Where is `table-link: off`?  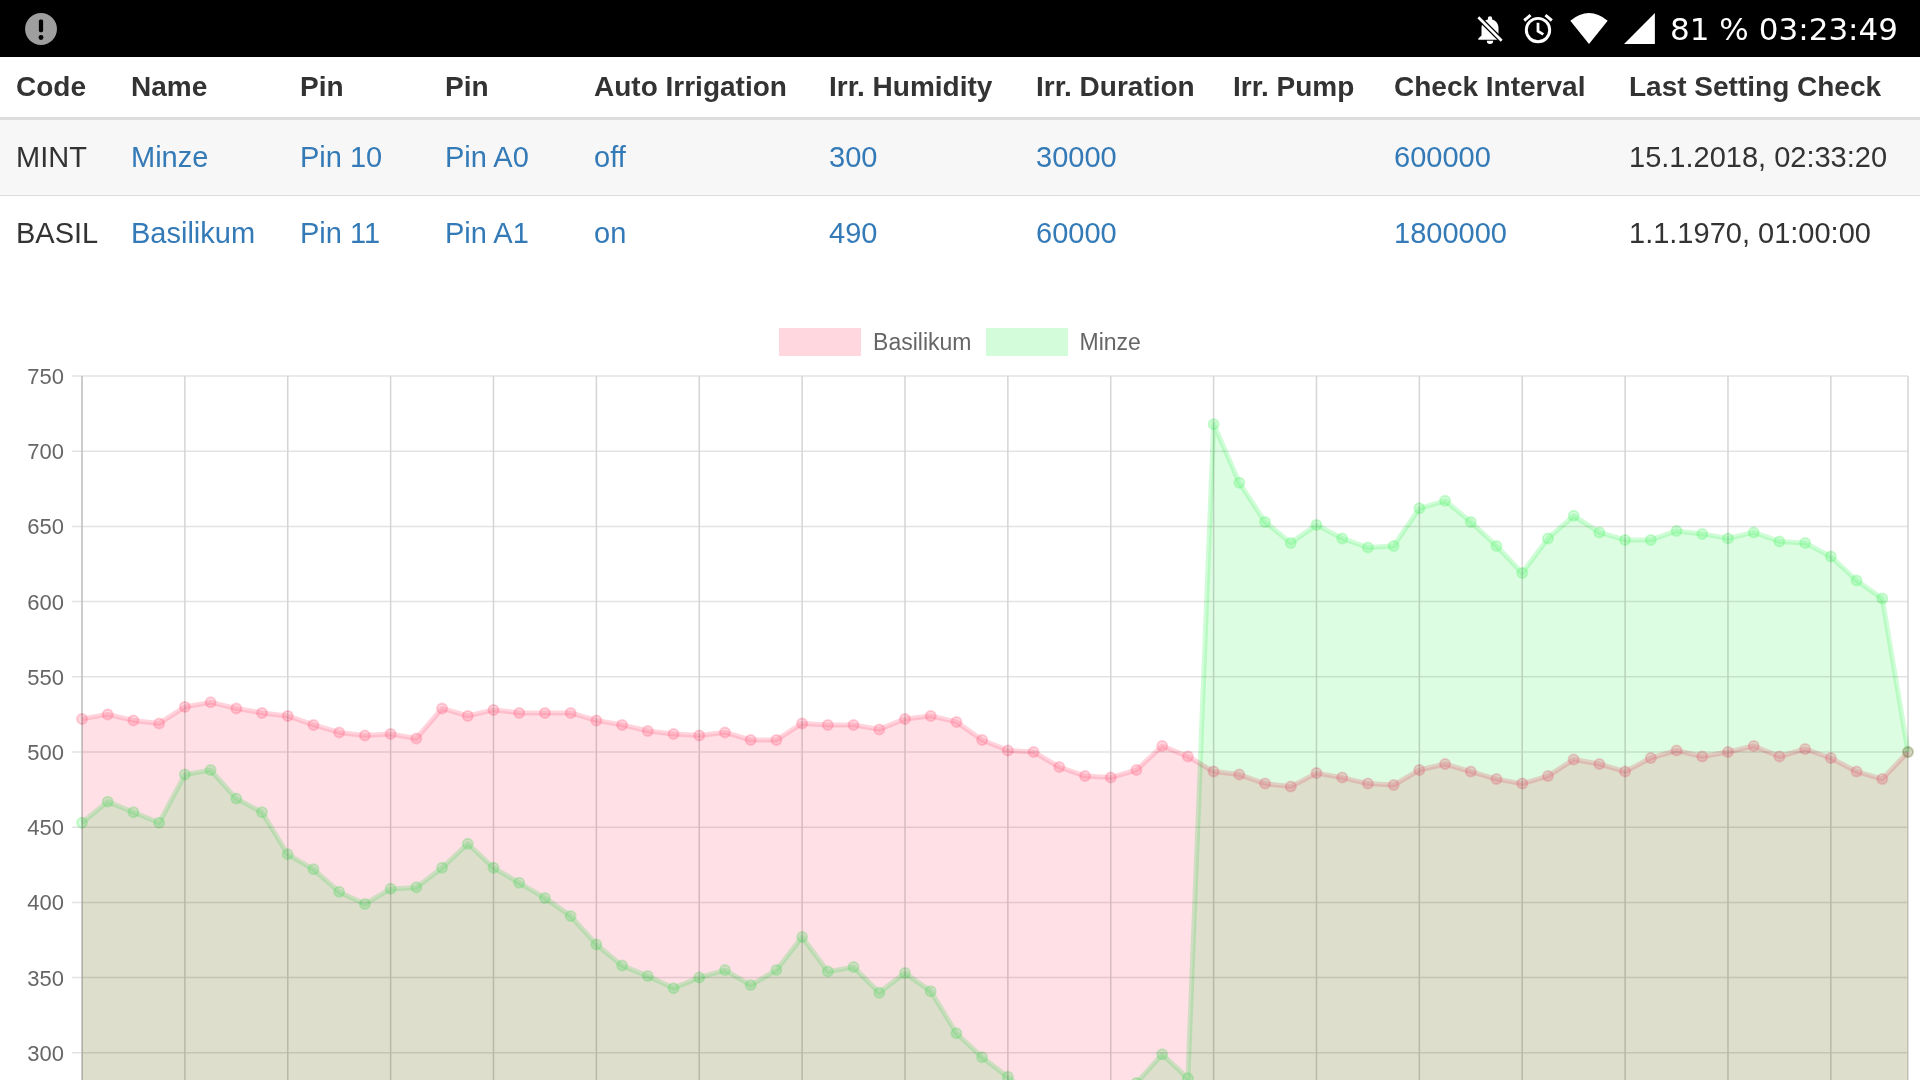 table-link: off is located at coordinates (711, 157).